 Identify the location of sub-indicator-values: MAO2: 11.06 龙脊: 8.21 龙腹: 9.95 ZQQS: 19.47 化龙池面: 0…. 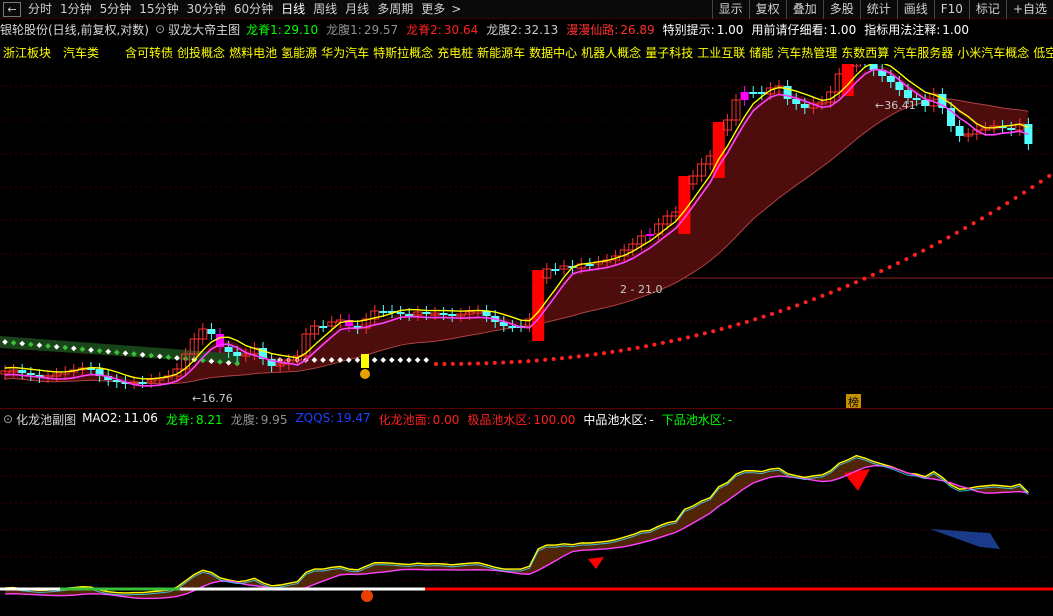
(411, 419).